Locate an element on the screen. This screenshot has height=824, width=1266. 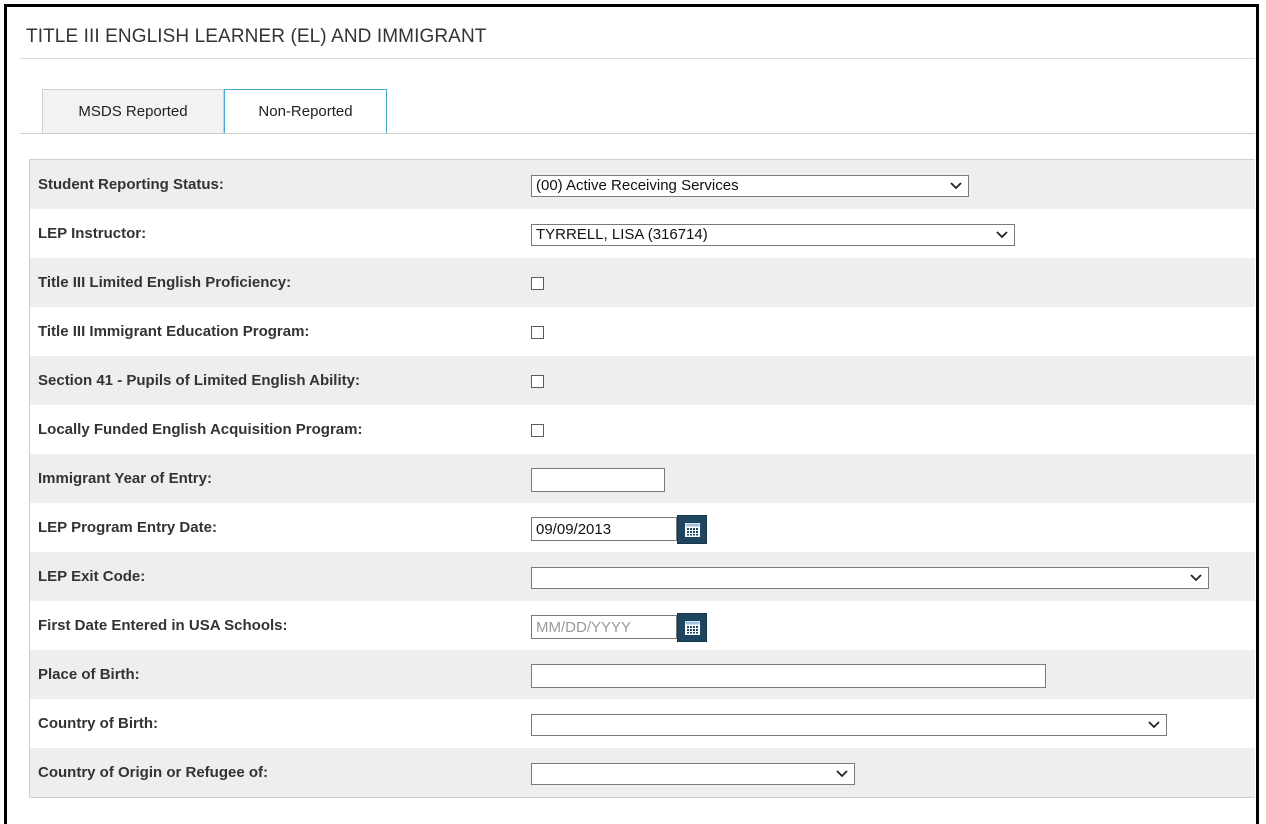
country-of-origin-label: Country of Origin or Refugee of: is located at coordinates (153, 772).